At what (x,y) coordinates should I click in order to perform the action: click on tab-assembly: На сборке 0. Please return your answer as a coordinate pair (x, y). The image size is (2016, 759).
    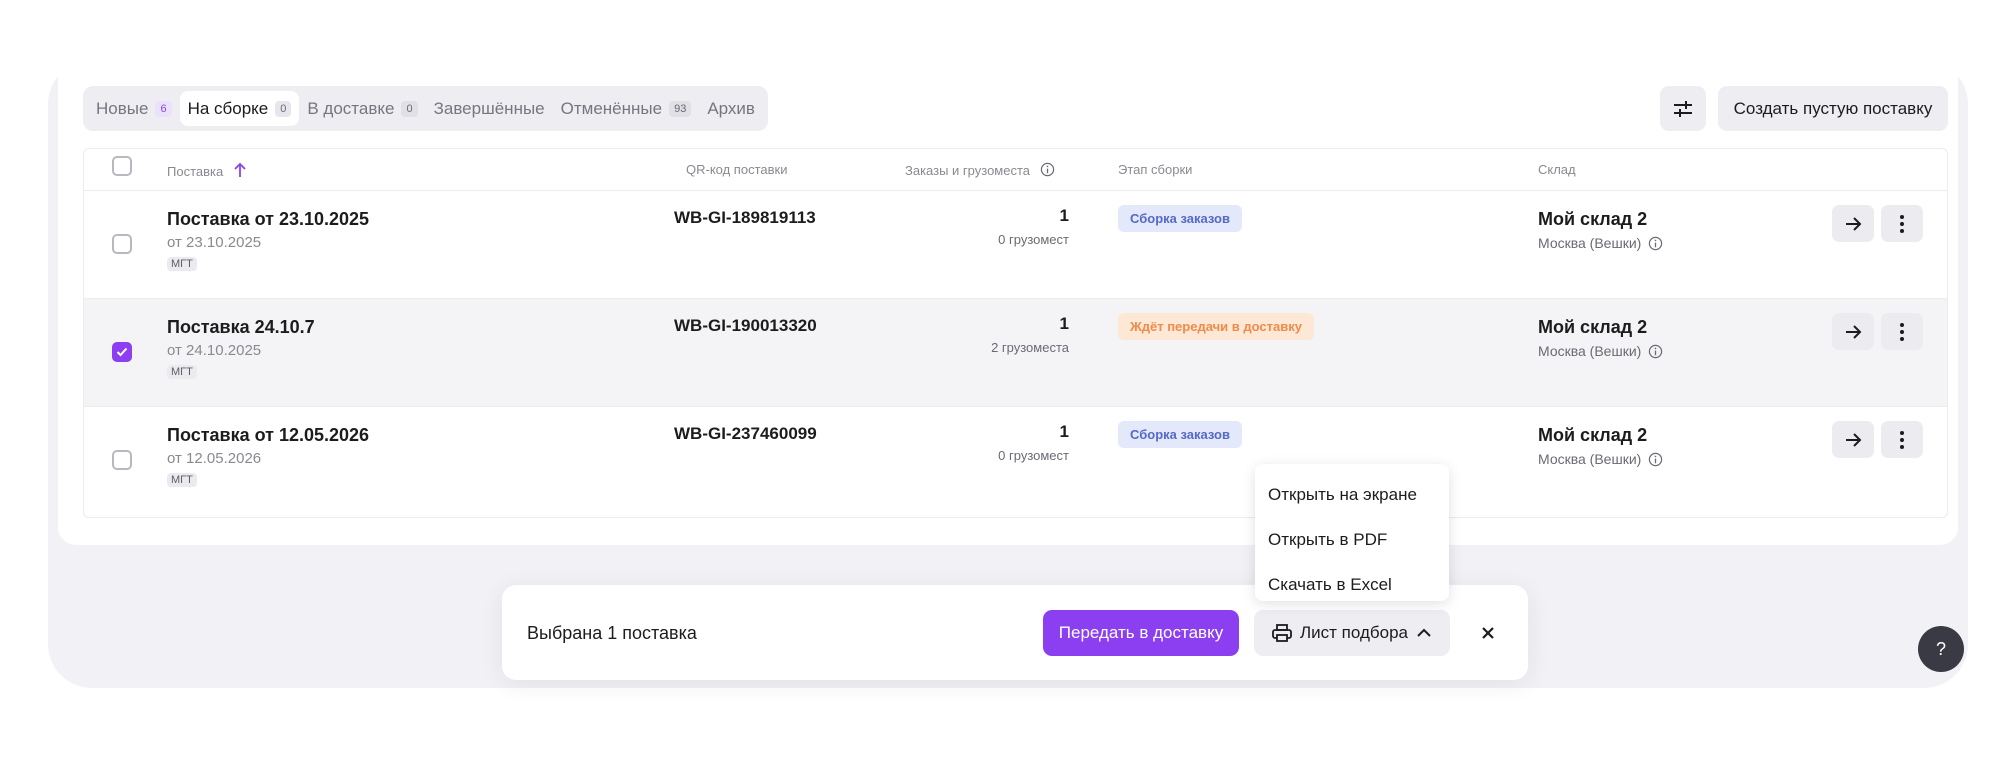
    Looking at the image, I should click on (239, 108).